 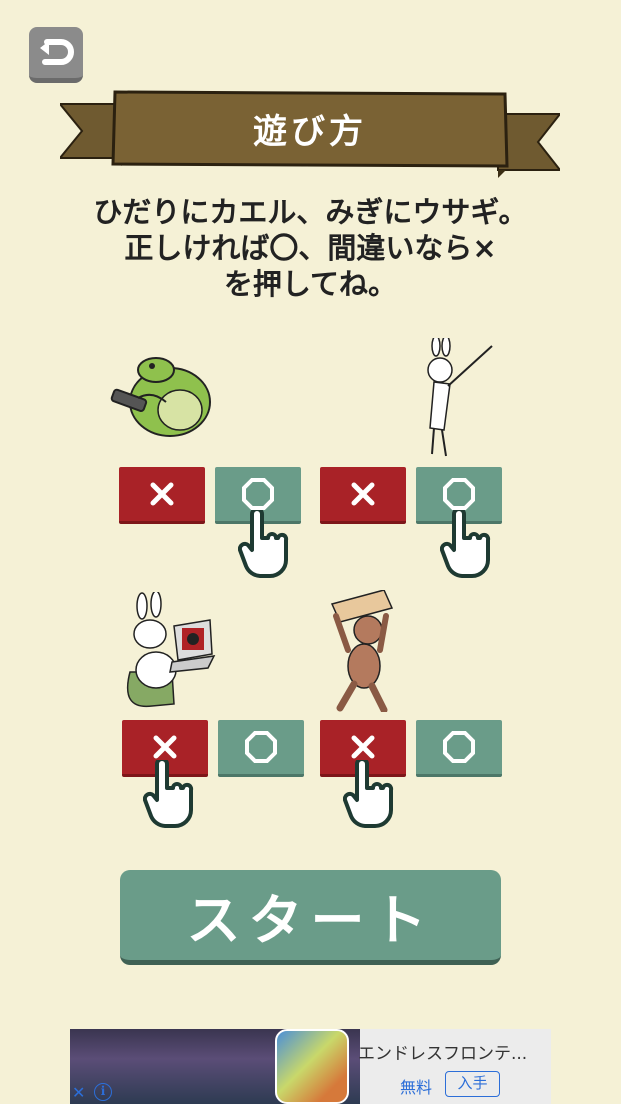 I want to click on ad-info-icon: i, so click(x=103, y=1092).